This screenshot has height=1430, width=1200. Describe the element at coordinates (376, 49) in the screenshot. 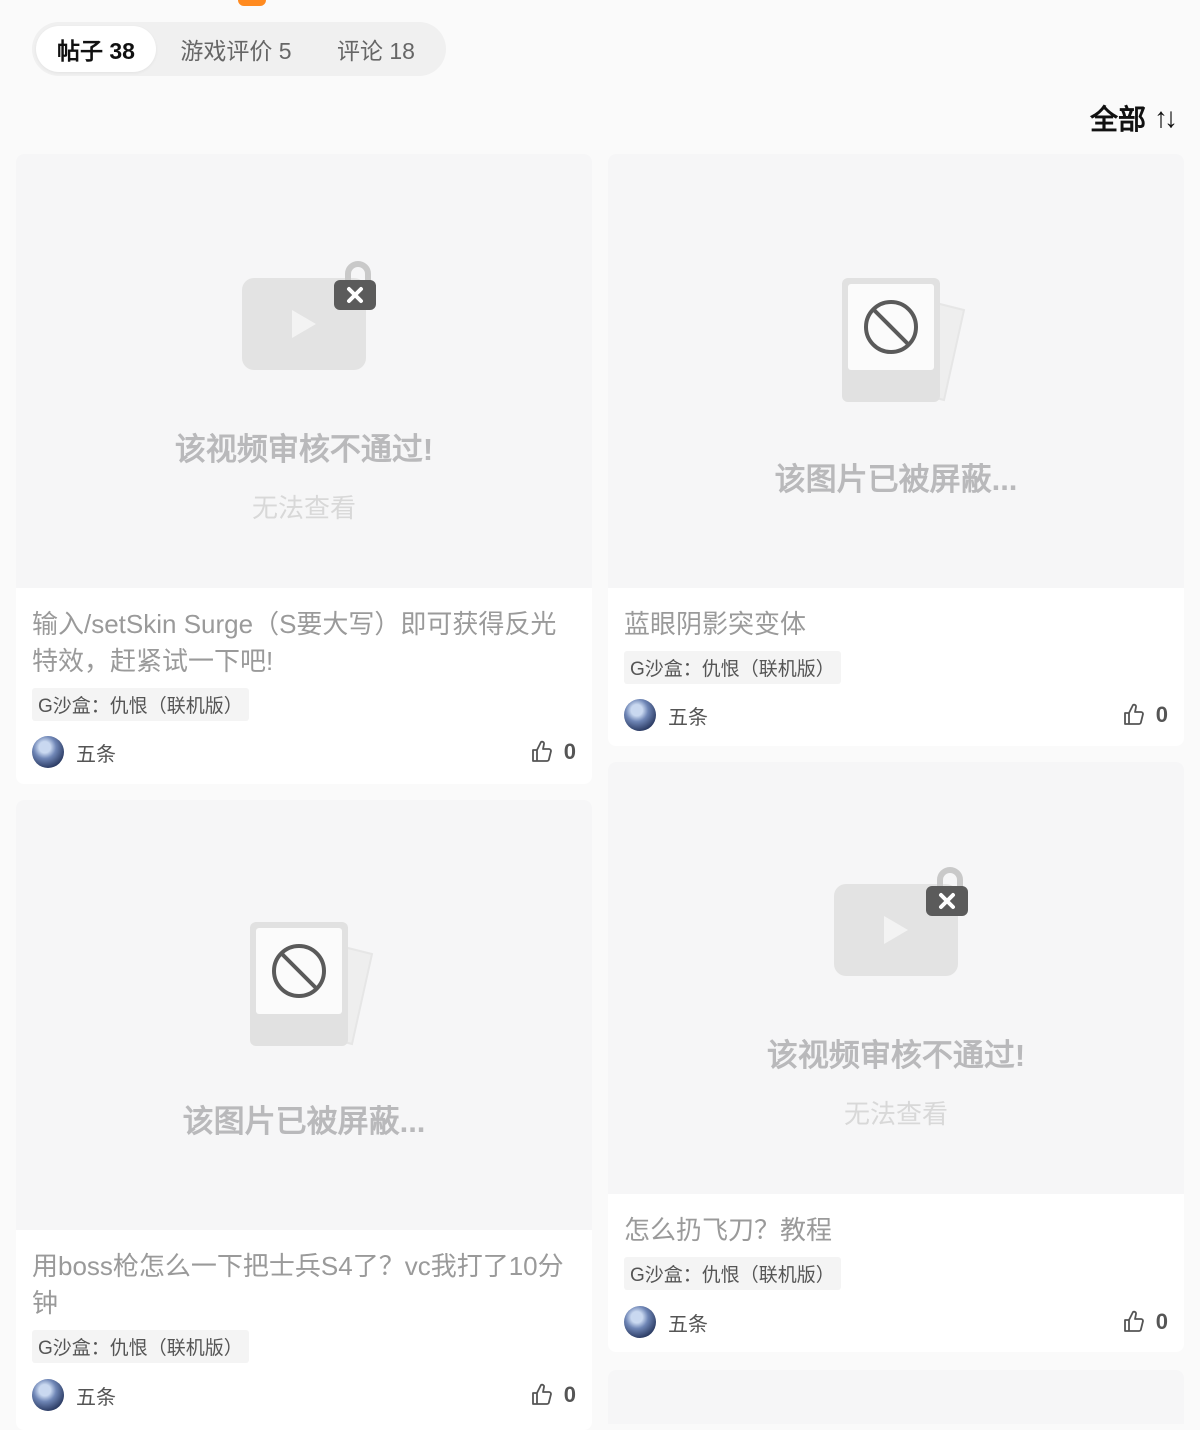

I see `tab-comments: 评论 18` at that location.